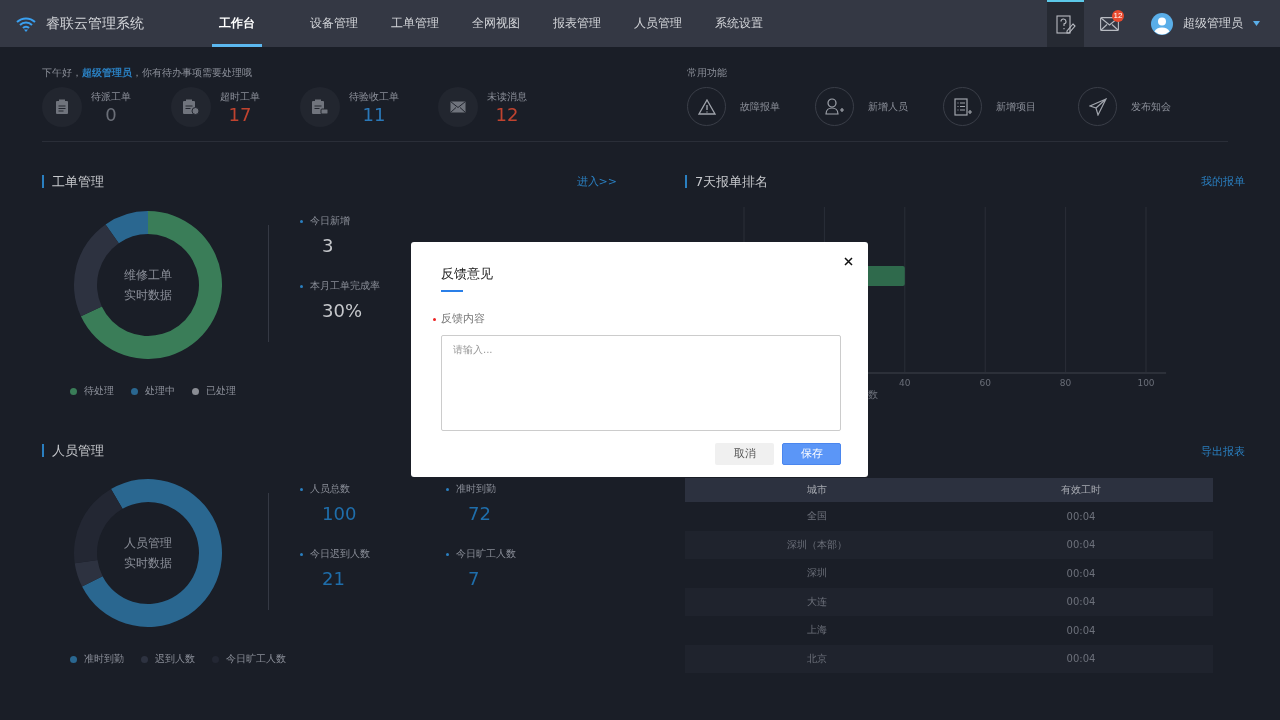 The image size is (1280, 720). Describe the element at coordinates (73, 450) in the screenshot. I see `section-title: 人员管理` at that location.